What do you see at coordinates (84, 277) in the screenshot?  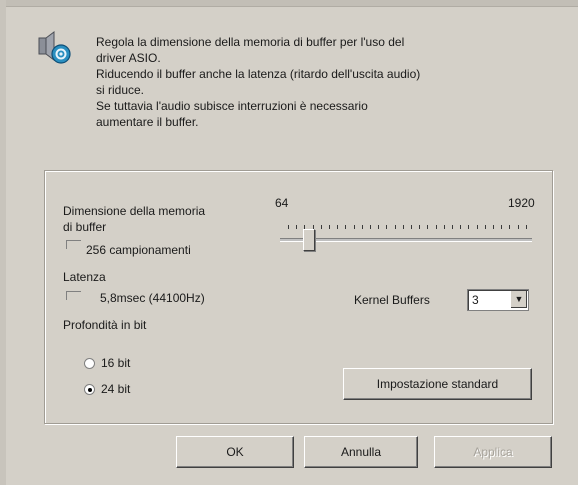 I see `latency-label: Latenza` at bounding box center [84, 277].